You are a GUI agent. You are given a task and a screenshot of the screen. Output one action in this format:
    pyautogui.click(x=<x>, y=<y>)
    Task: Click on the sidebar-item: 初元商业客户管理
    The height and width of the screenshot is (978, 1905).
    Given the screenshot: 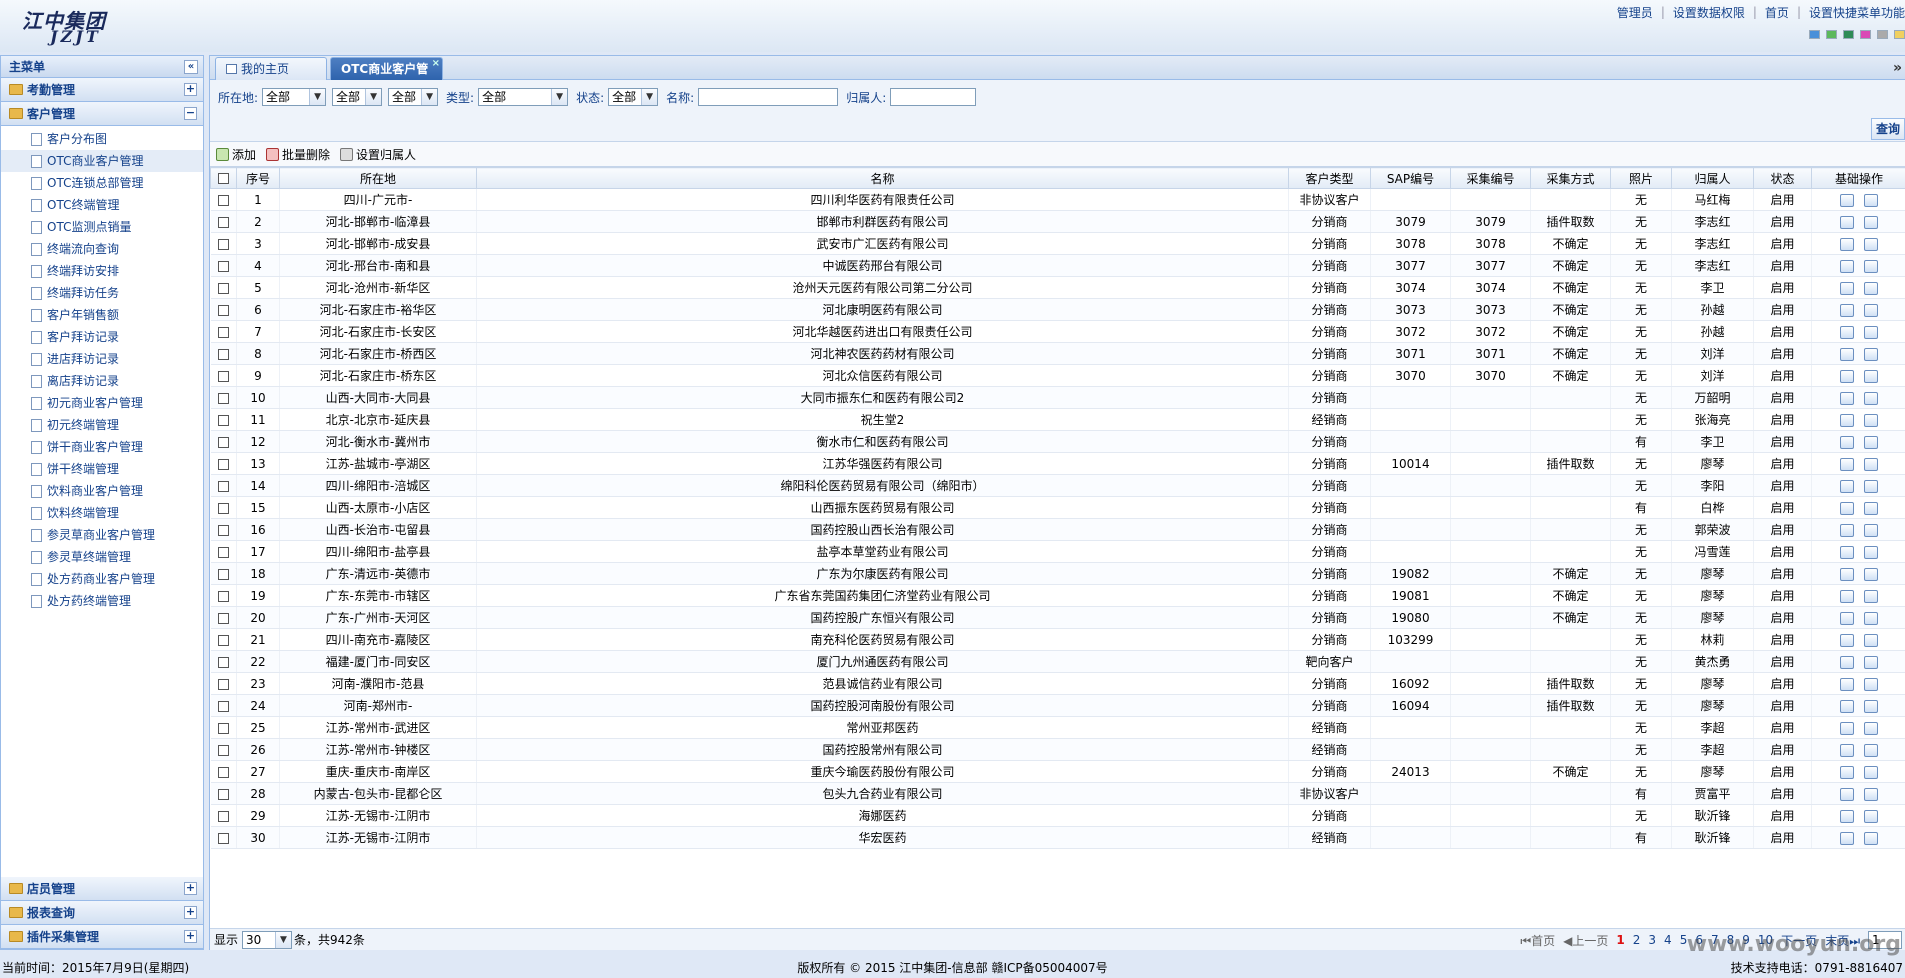 What is the action you would take?
    pyautogui.click(x=102, y=403)
    